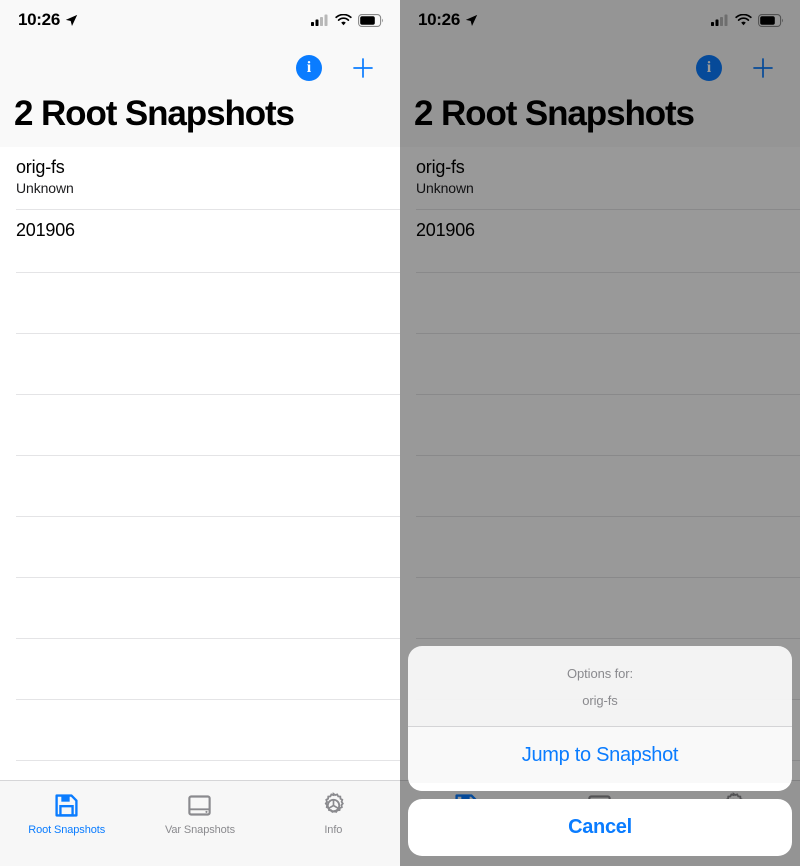 This screenshot has height=866, width=800. I want to click on action-sheet-title: Options for:, so click(600, 673).